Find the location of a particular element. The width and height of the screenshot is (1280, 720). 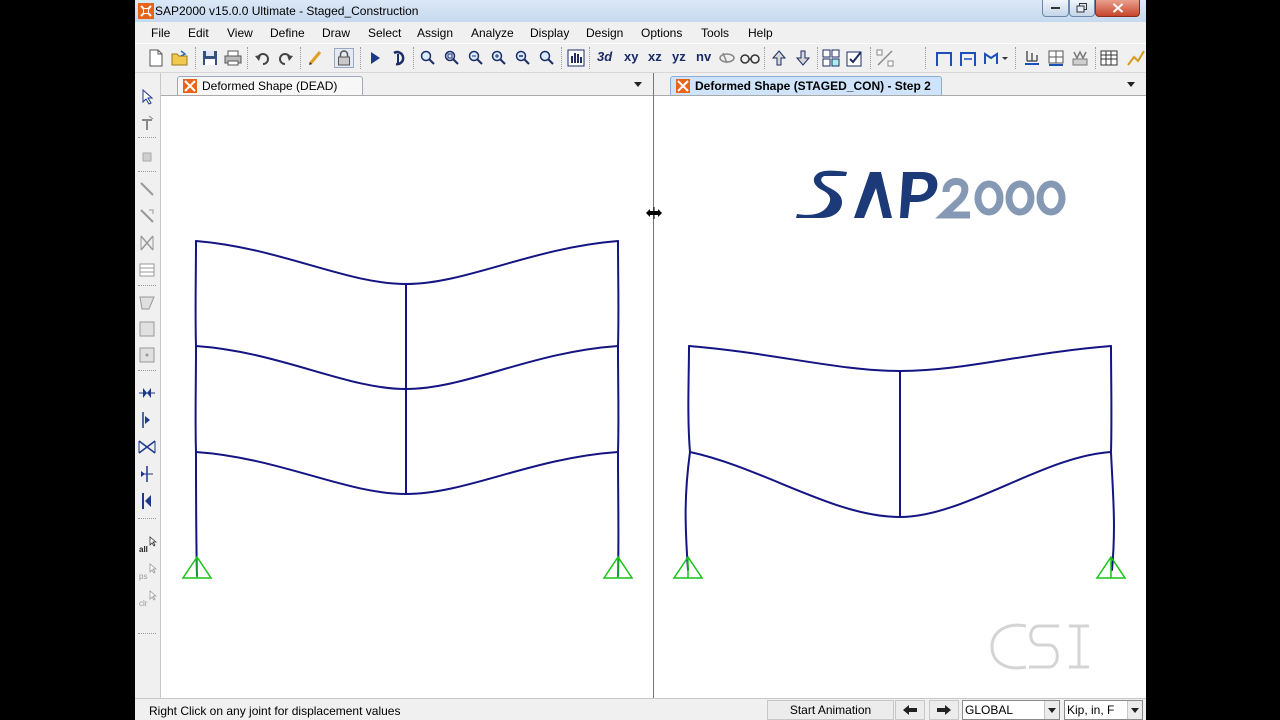

minimize-button is located at coordinates (1055, 8).